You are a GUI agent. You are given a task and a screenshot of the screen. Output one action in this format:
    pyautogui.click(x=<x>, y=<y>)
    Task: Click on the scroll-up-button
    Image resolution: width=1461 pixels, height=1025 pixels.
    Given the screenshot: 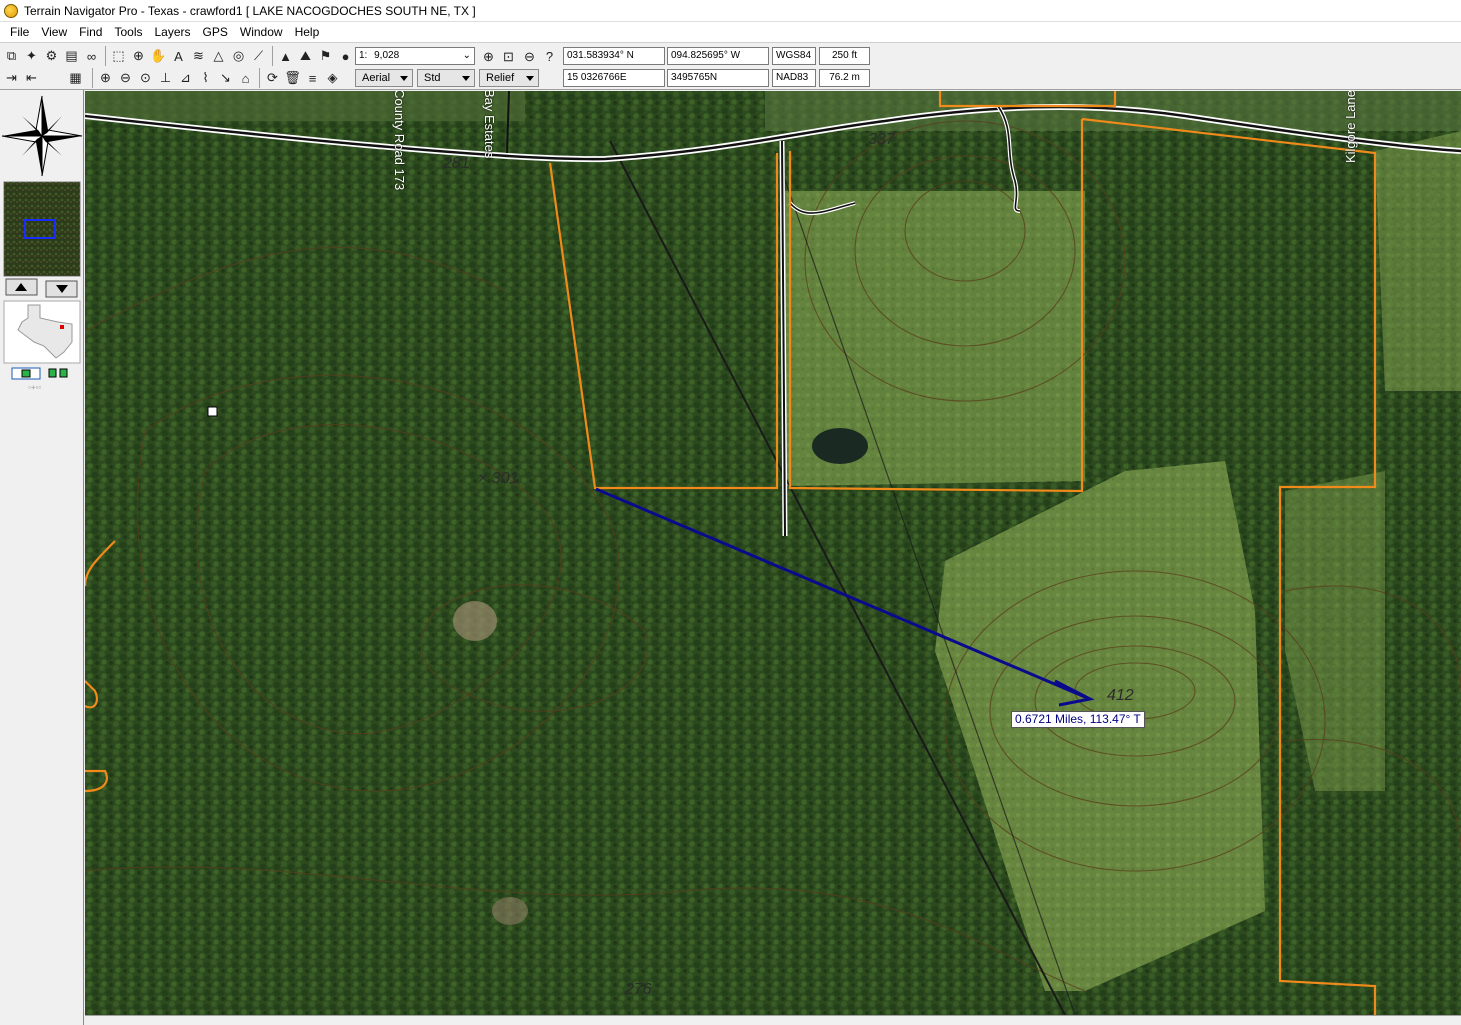 What is the action you would take?
    pyautogui.click(x=21, y=287)
    